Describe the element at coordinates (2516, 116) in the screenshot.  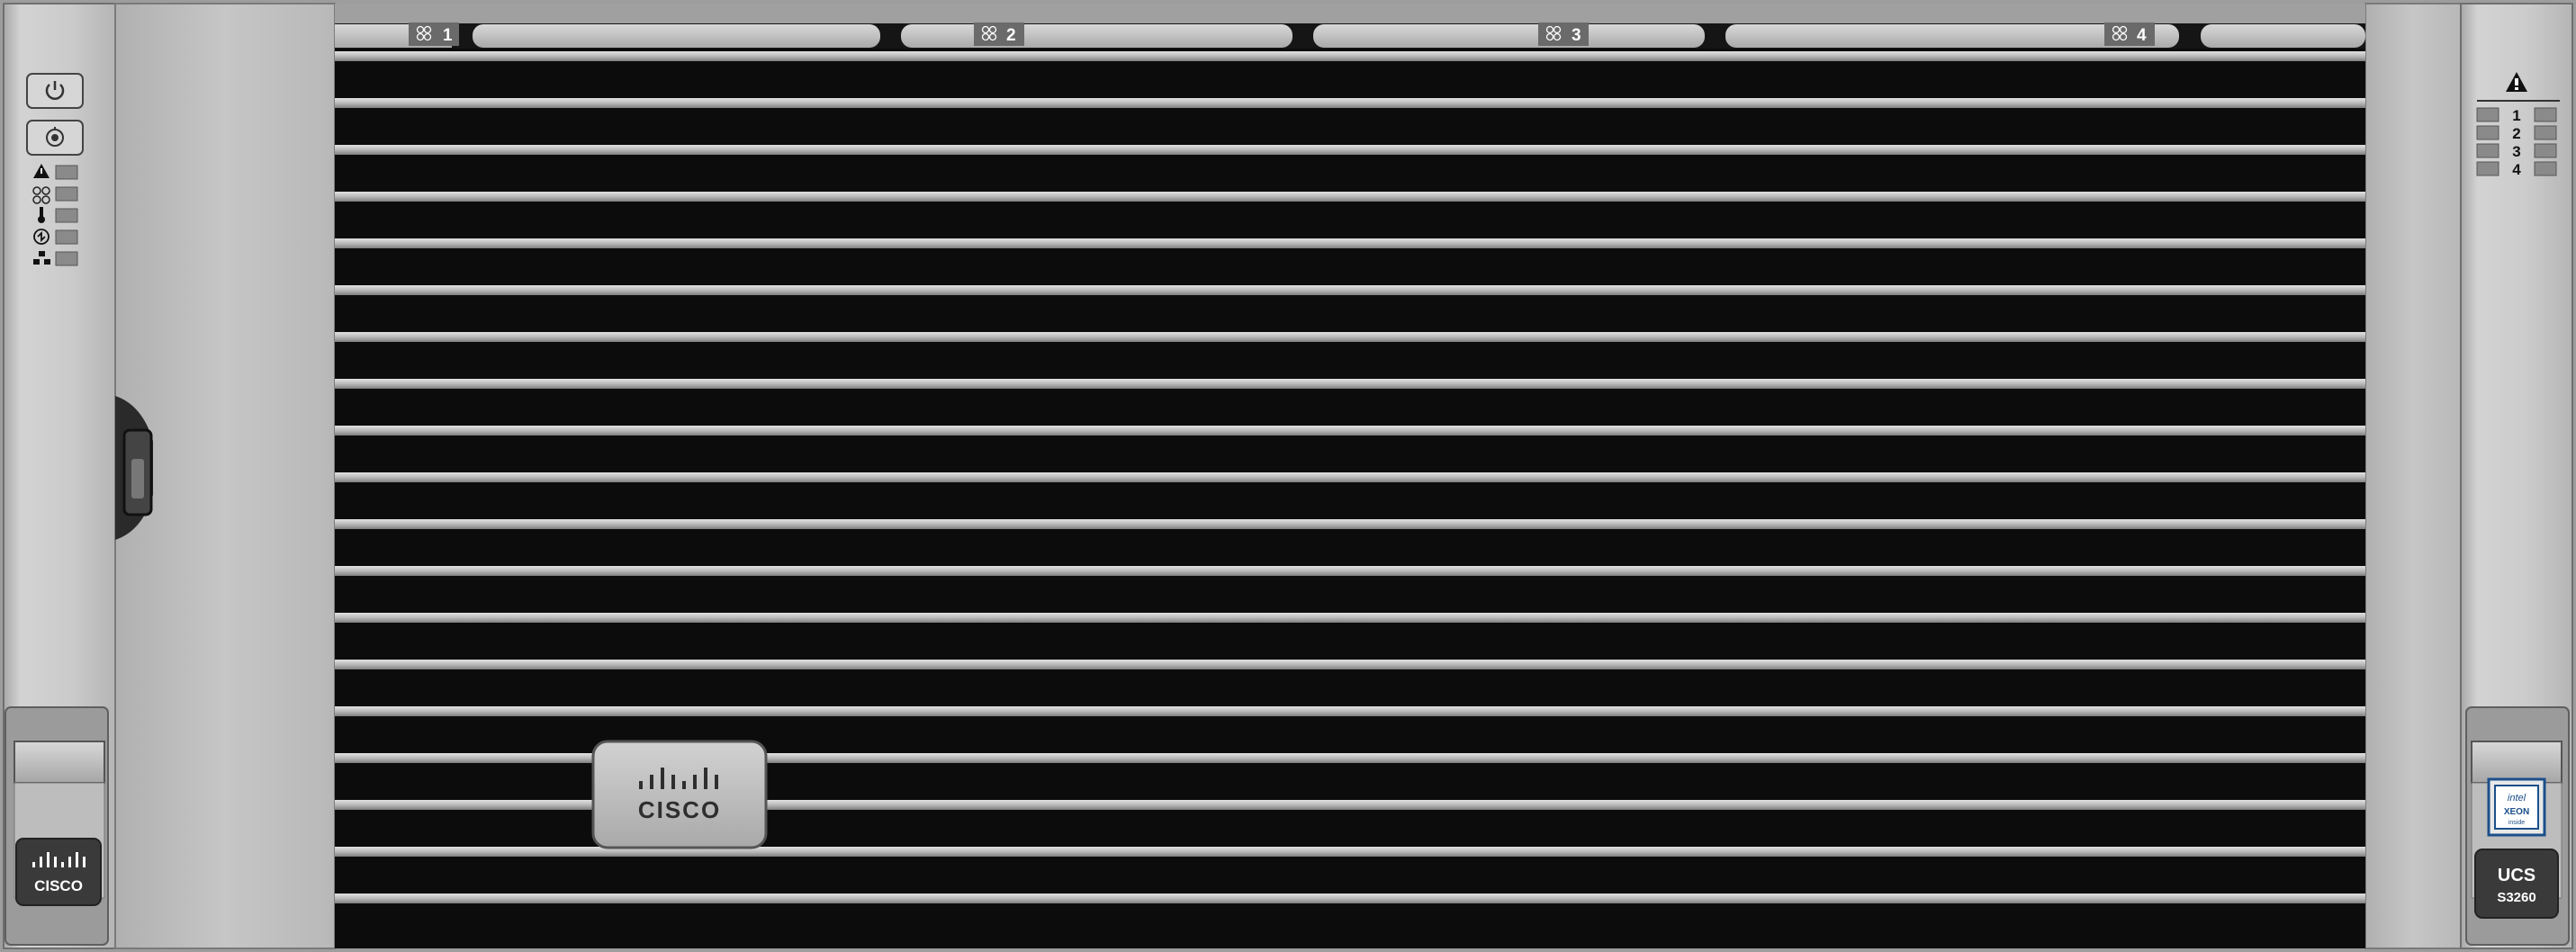
I see `slot-number-1: 1` at that location.